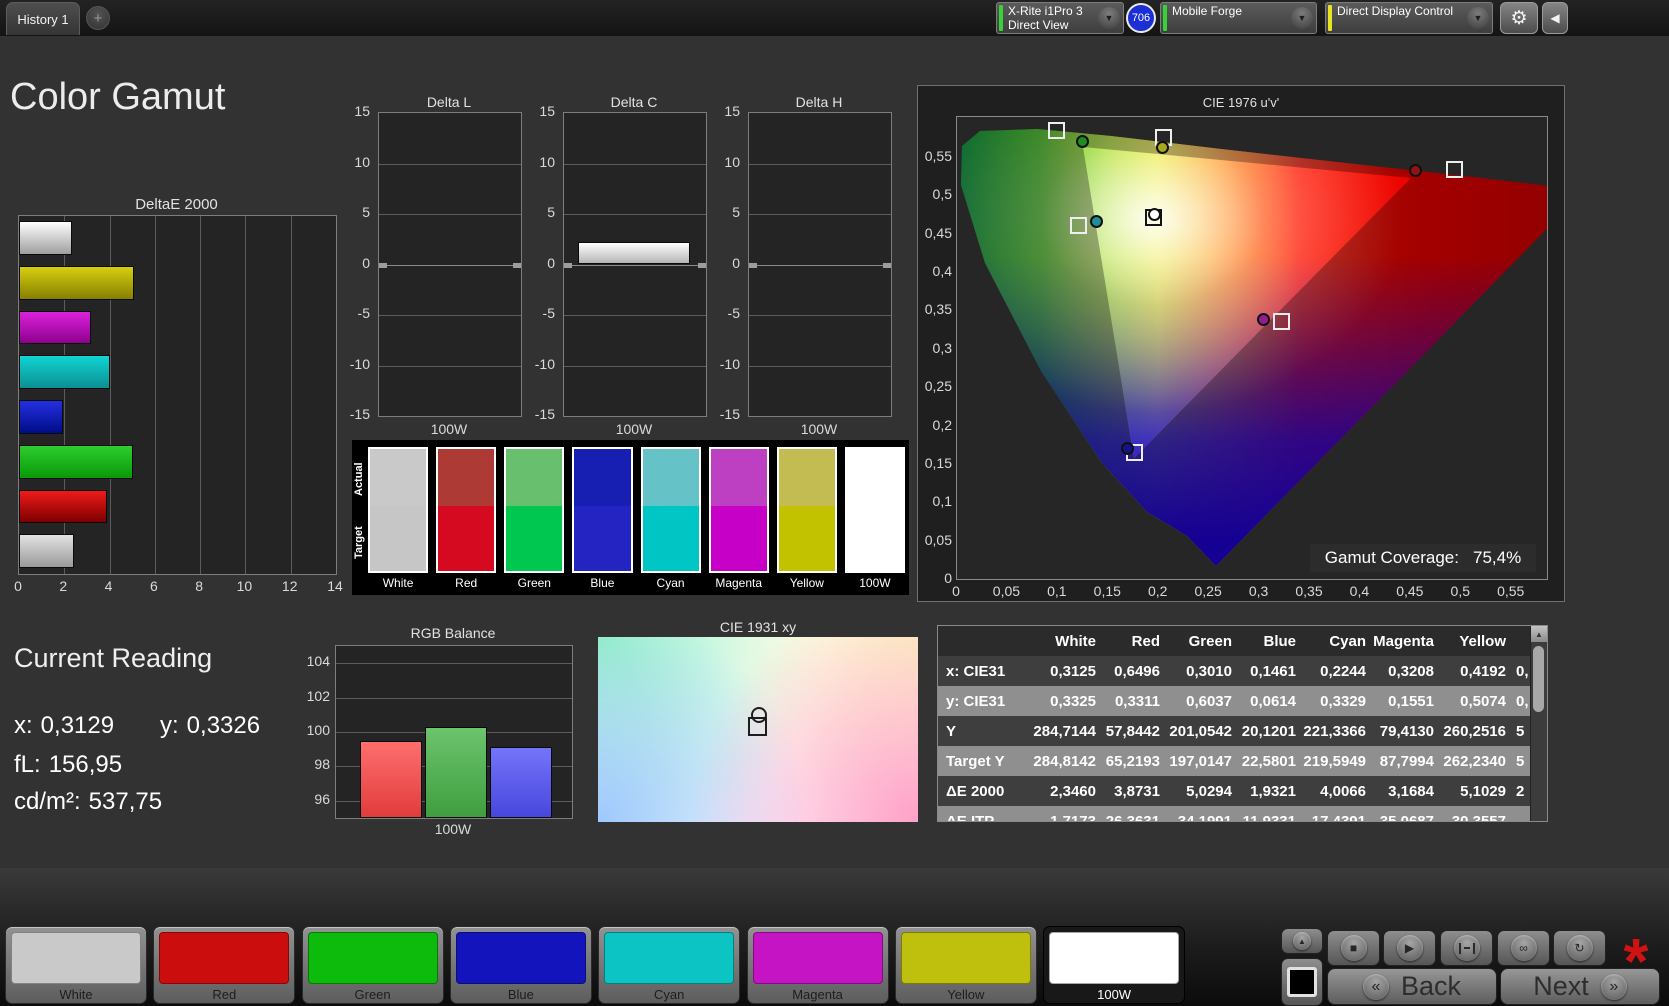 The image size is (1669, 1006). What do you see at coordinates (1580, 986) in the screenshot?
I see `next-button: Next »` at bounding box center [1580, 986].